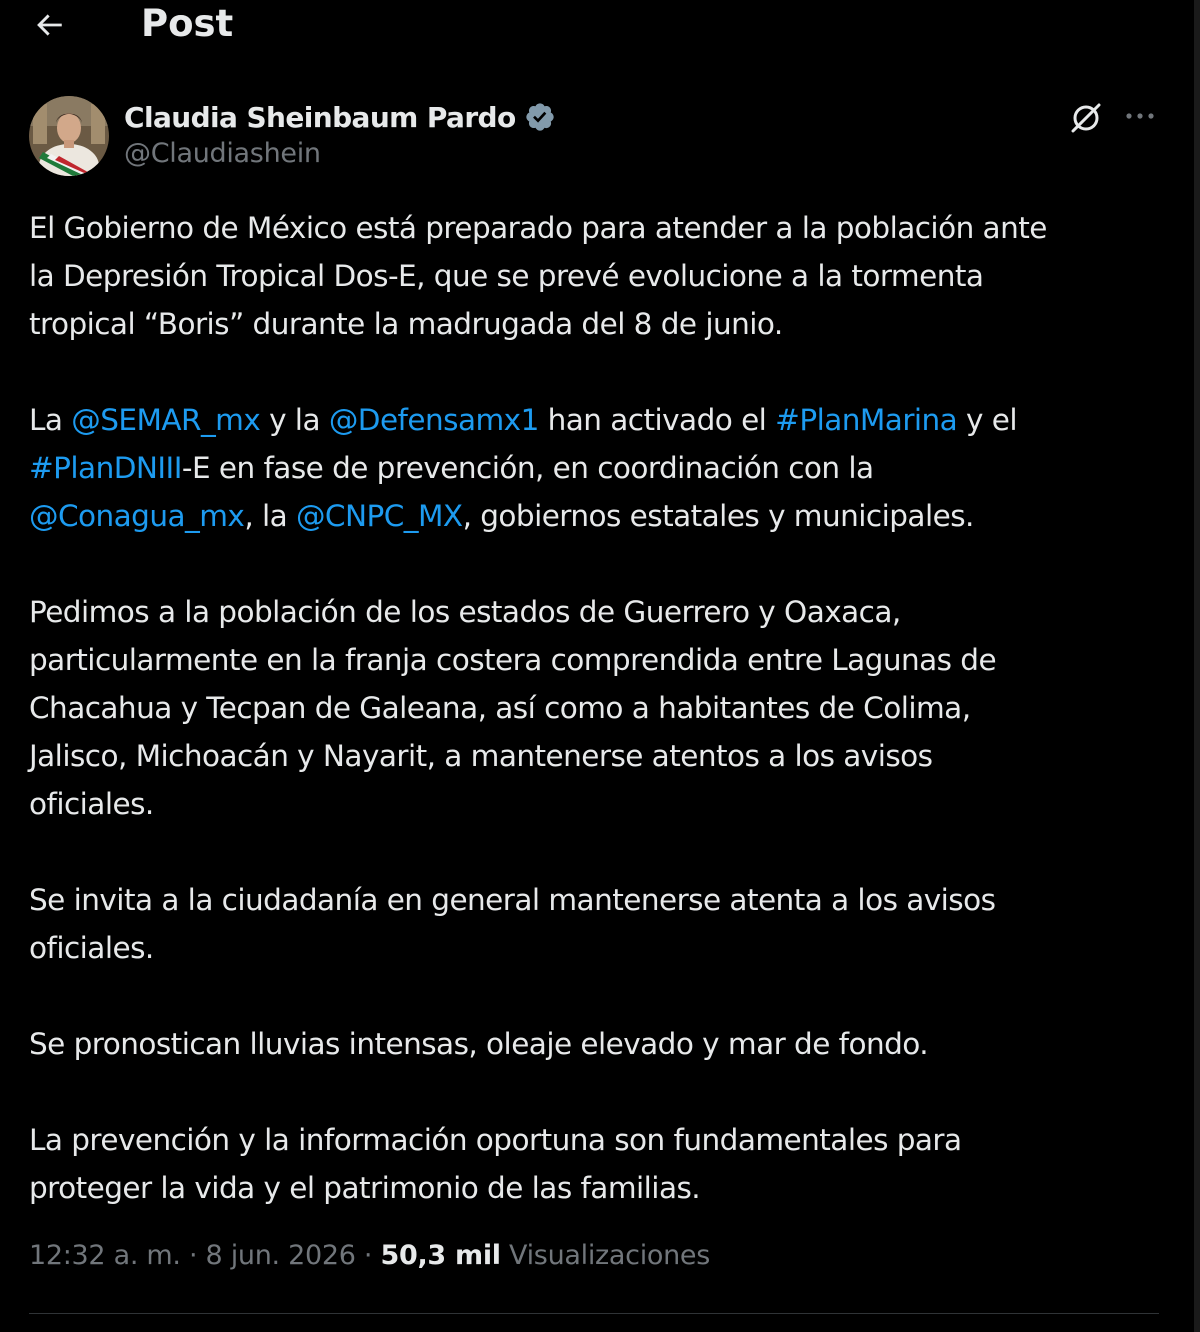  I want to click on grok-icon, so click(1086, 118).